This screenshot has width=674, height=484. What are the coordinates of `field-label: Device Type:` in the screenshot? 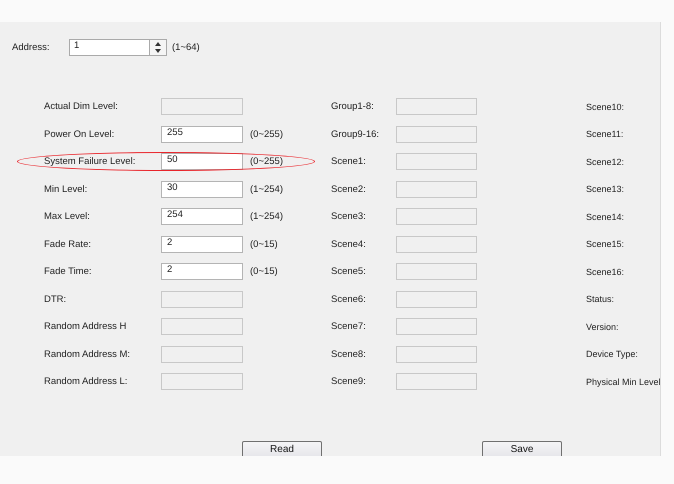 It's located at (612, 354).